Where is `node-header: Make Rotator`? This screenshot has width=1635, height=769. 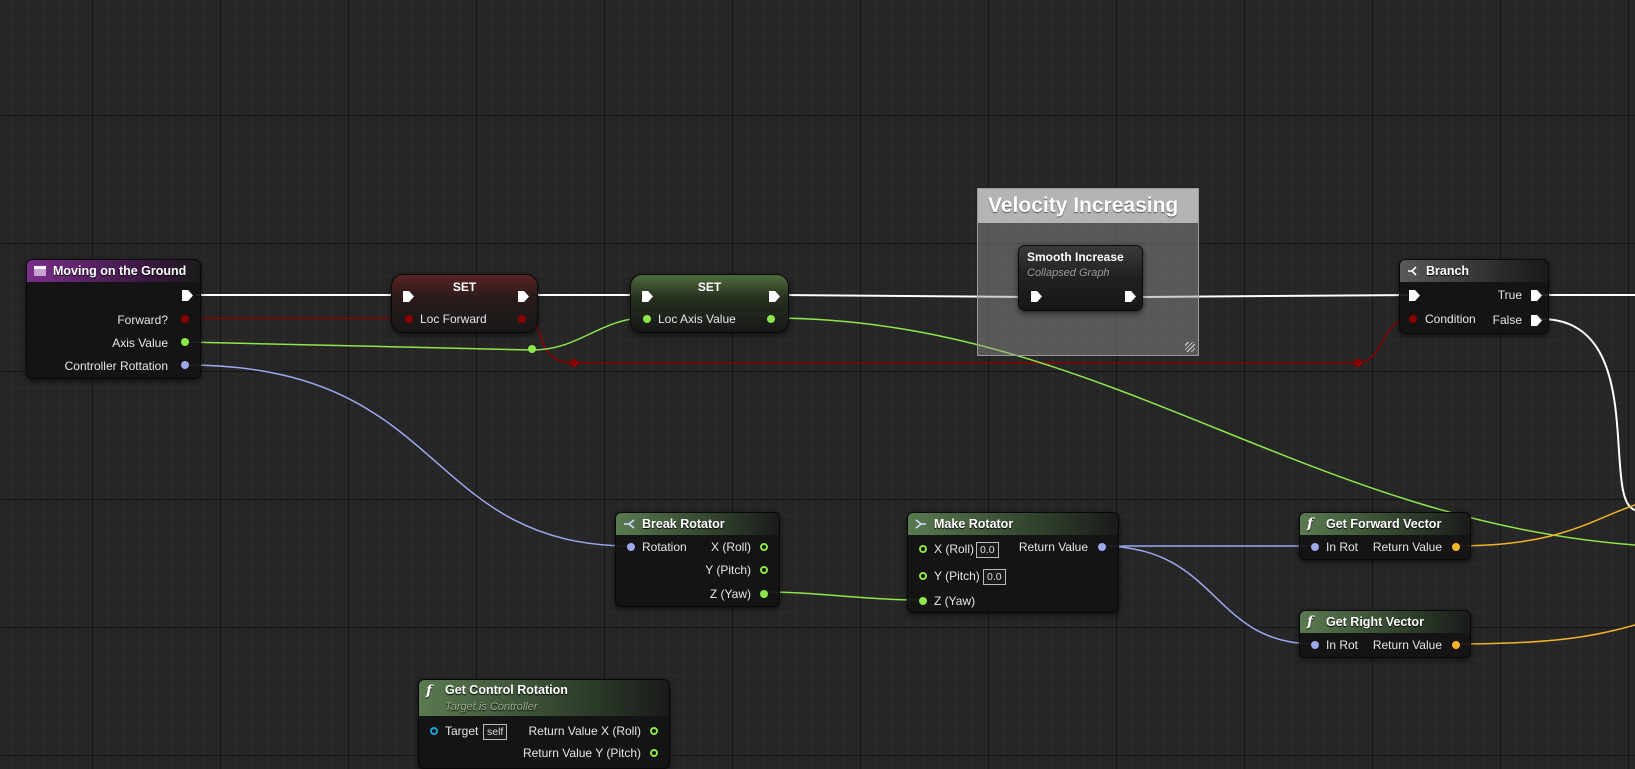 node-header: Make Rotator is located at coordinates (1013, 524).